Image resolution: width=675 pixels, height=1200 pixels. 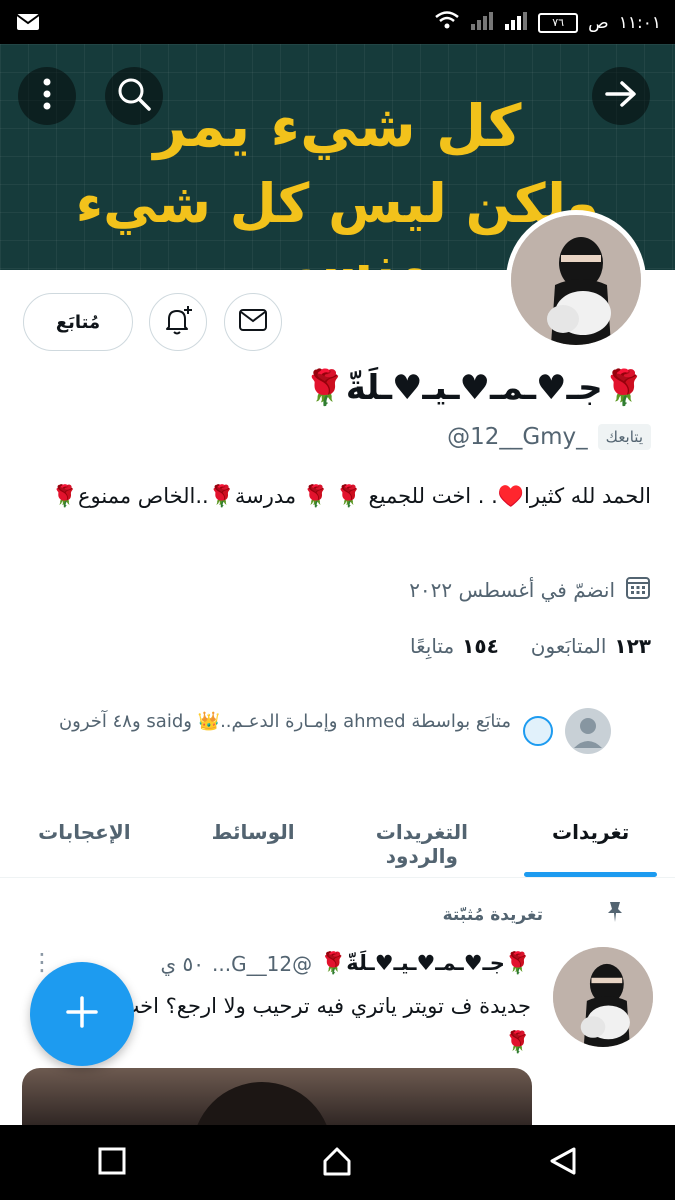 What do you see at coordinates (492, 914) in the screenshot?
I see `pinned-tweet-text: تغريدة مُثبّتة` at bounding box center [492, 914].